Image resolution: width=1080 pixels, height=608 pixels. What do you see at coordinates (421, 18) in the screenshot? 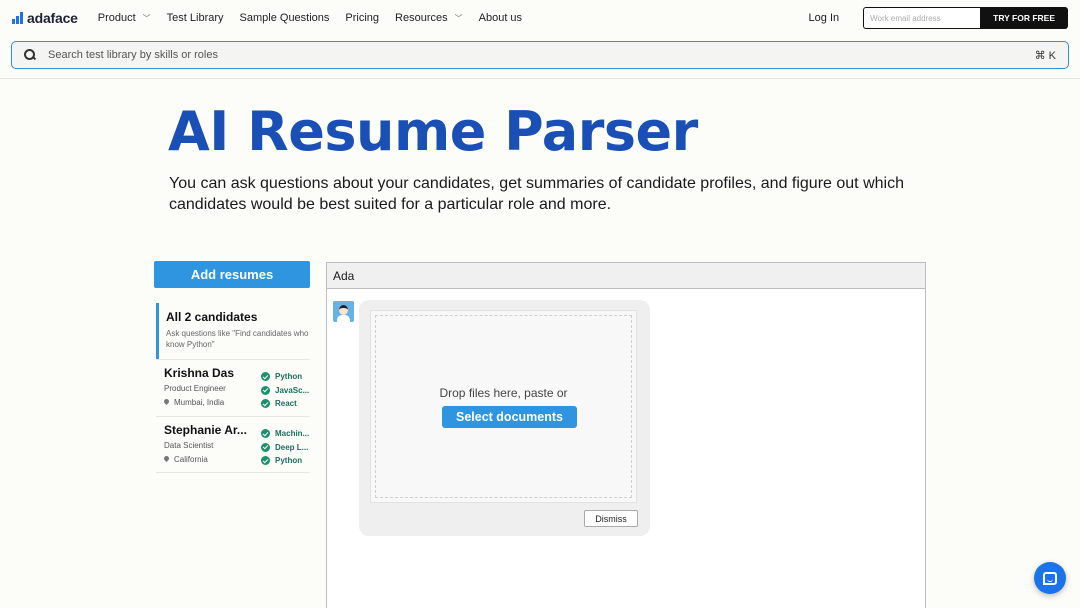
I see `nav-resources-label: Resources` at bounding box center [421, 18].